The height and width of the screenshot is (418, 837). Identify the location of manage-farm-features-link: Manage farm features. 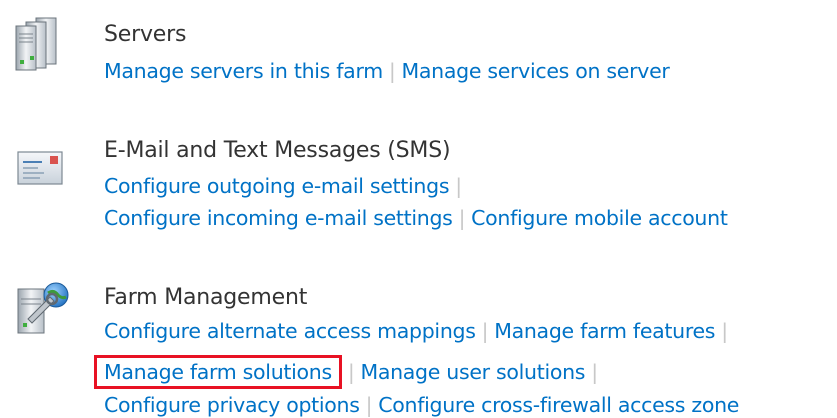
(604, 331).